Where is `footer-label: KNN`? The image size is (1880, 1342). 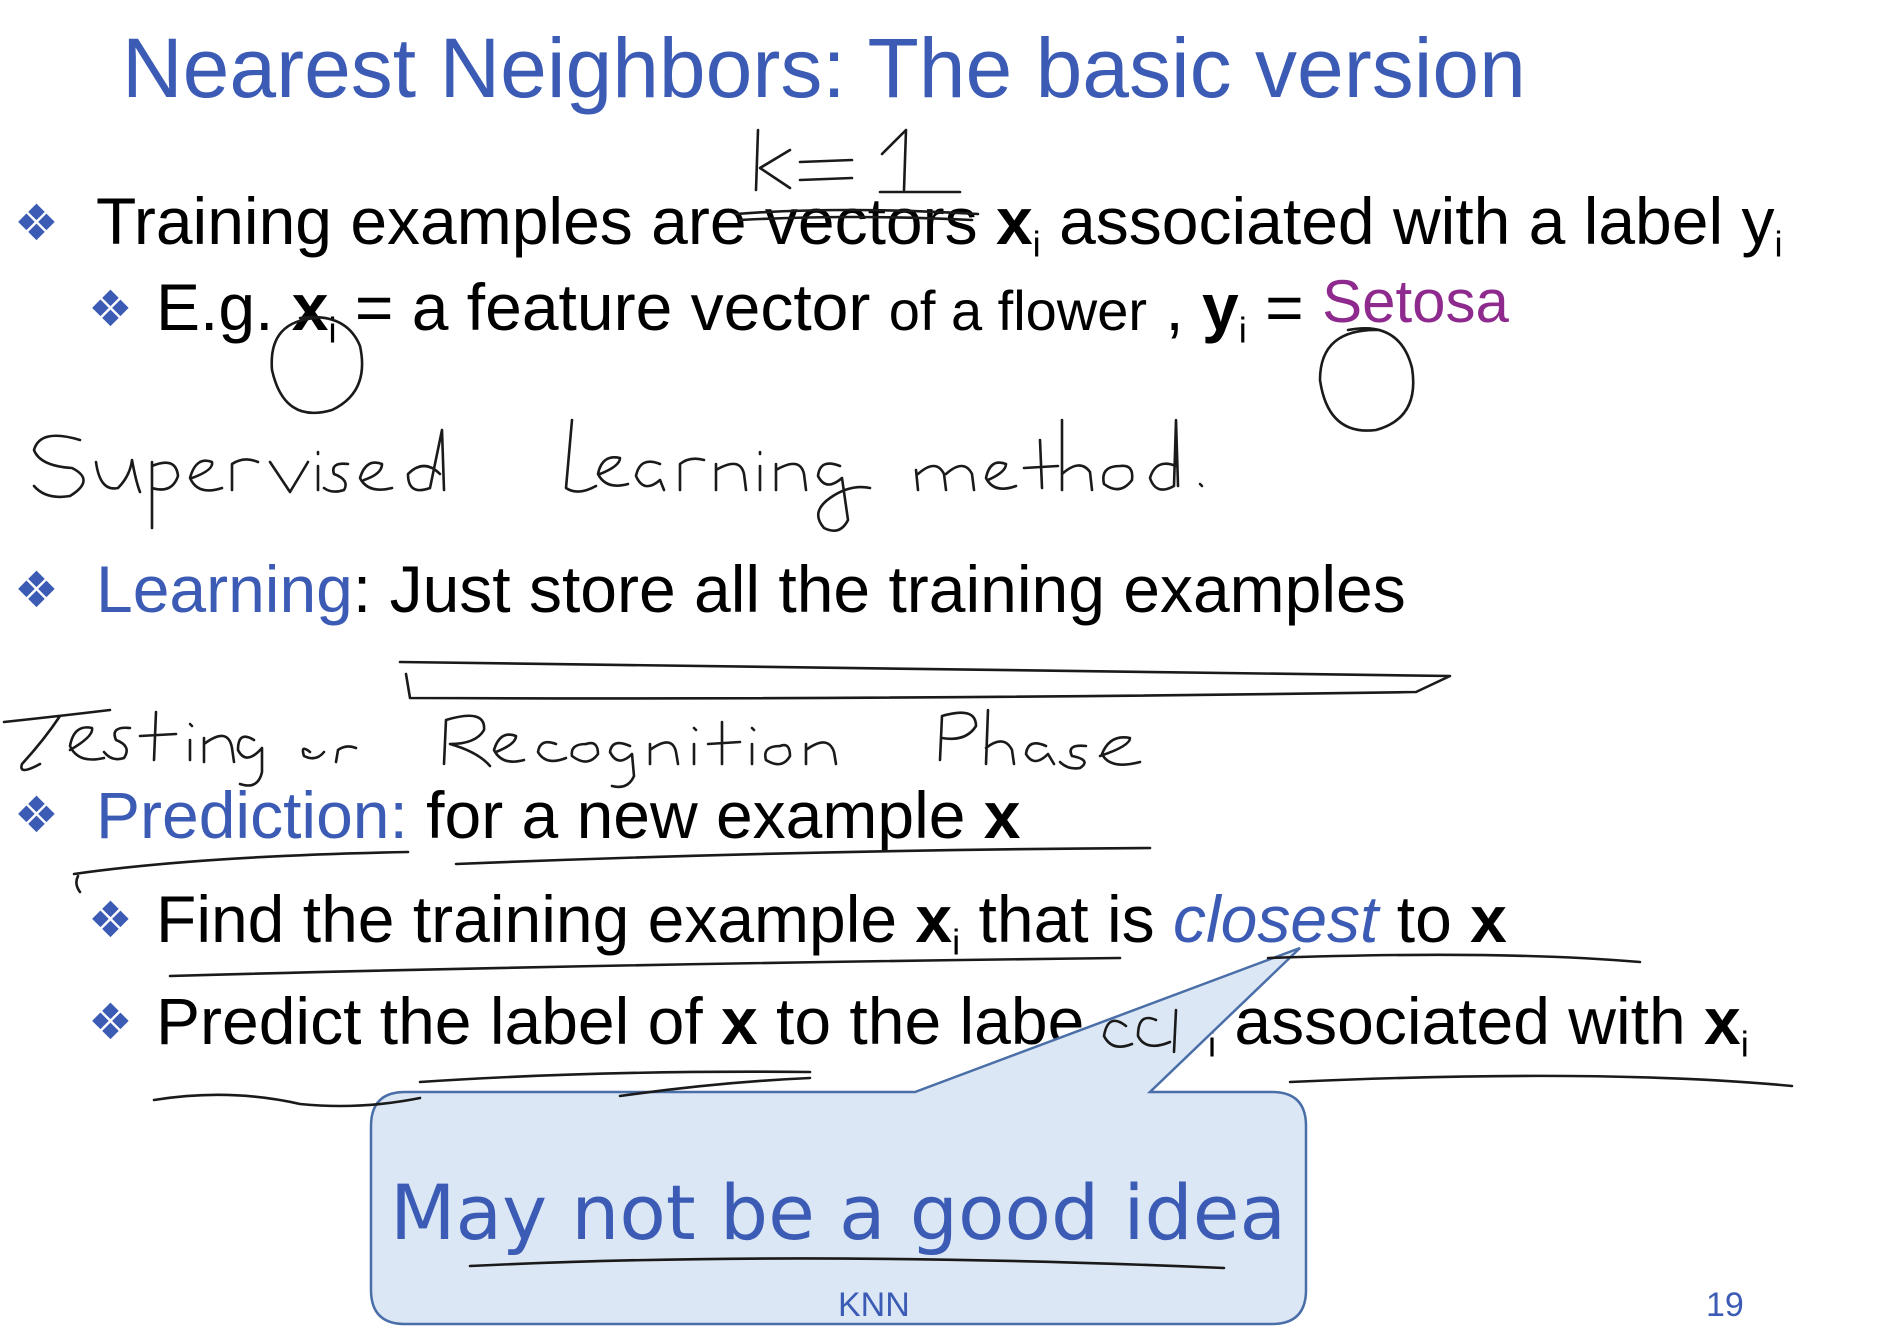
footer-label: KNN is located at coordinates (874, 1305).